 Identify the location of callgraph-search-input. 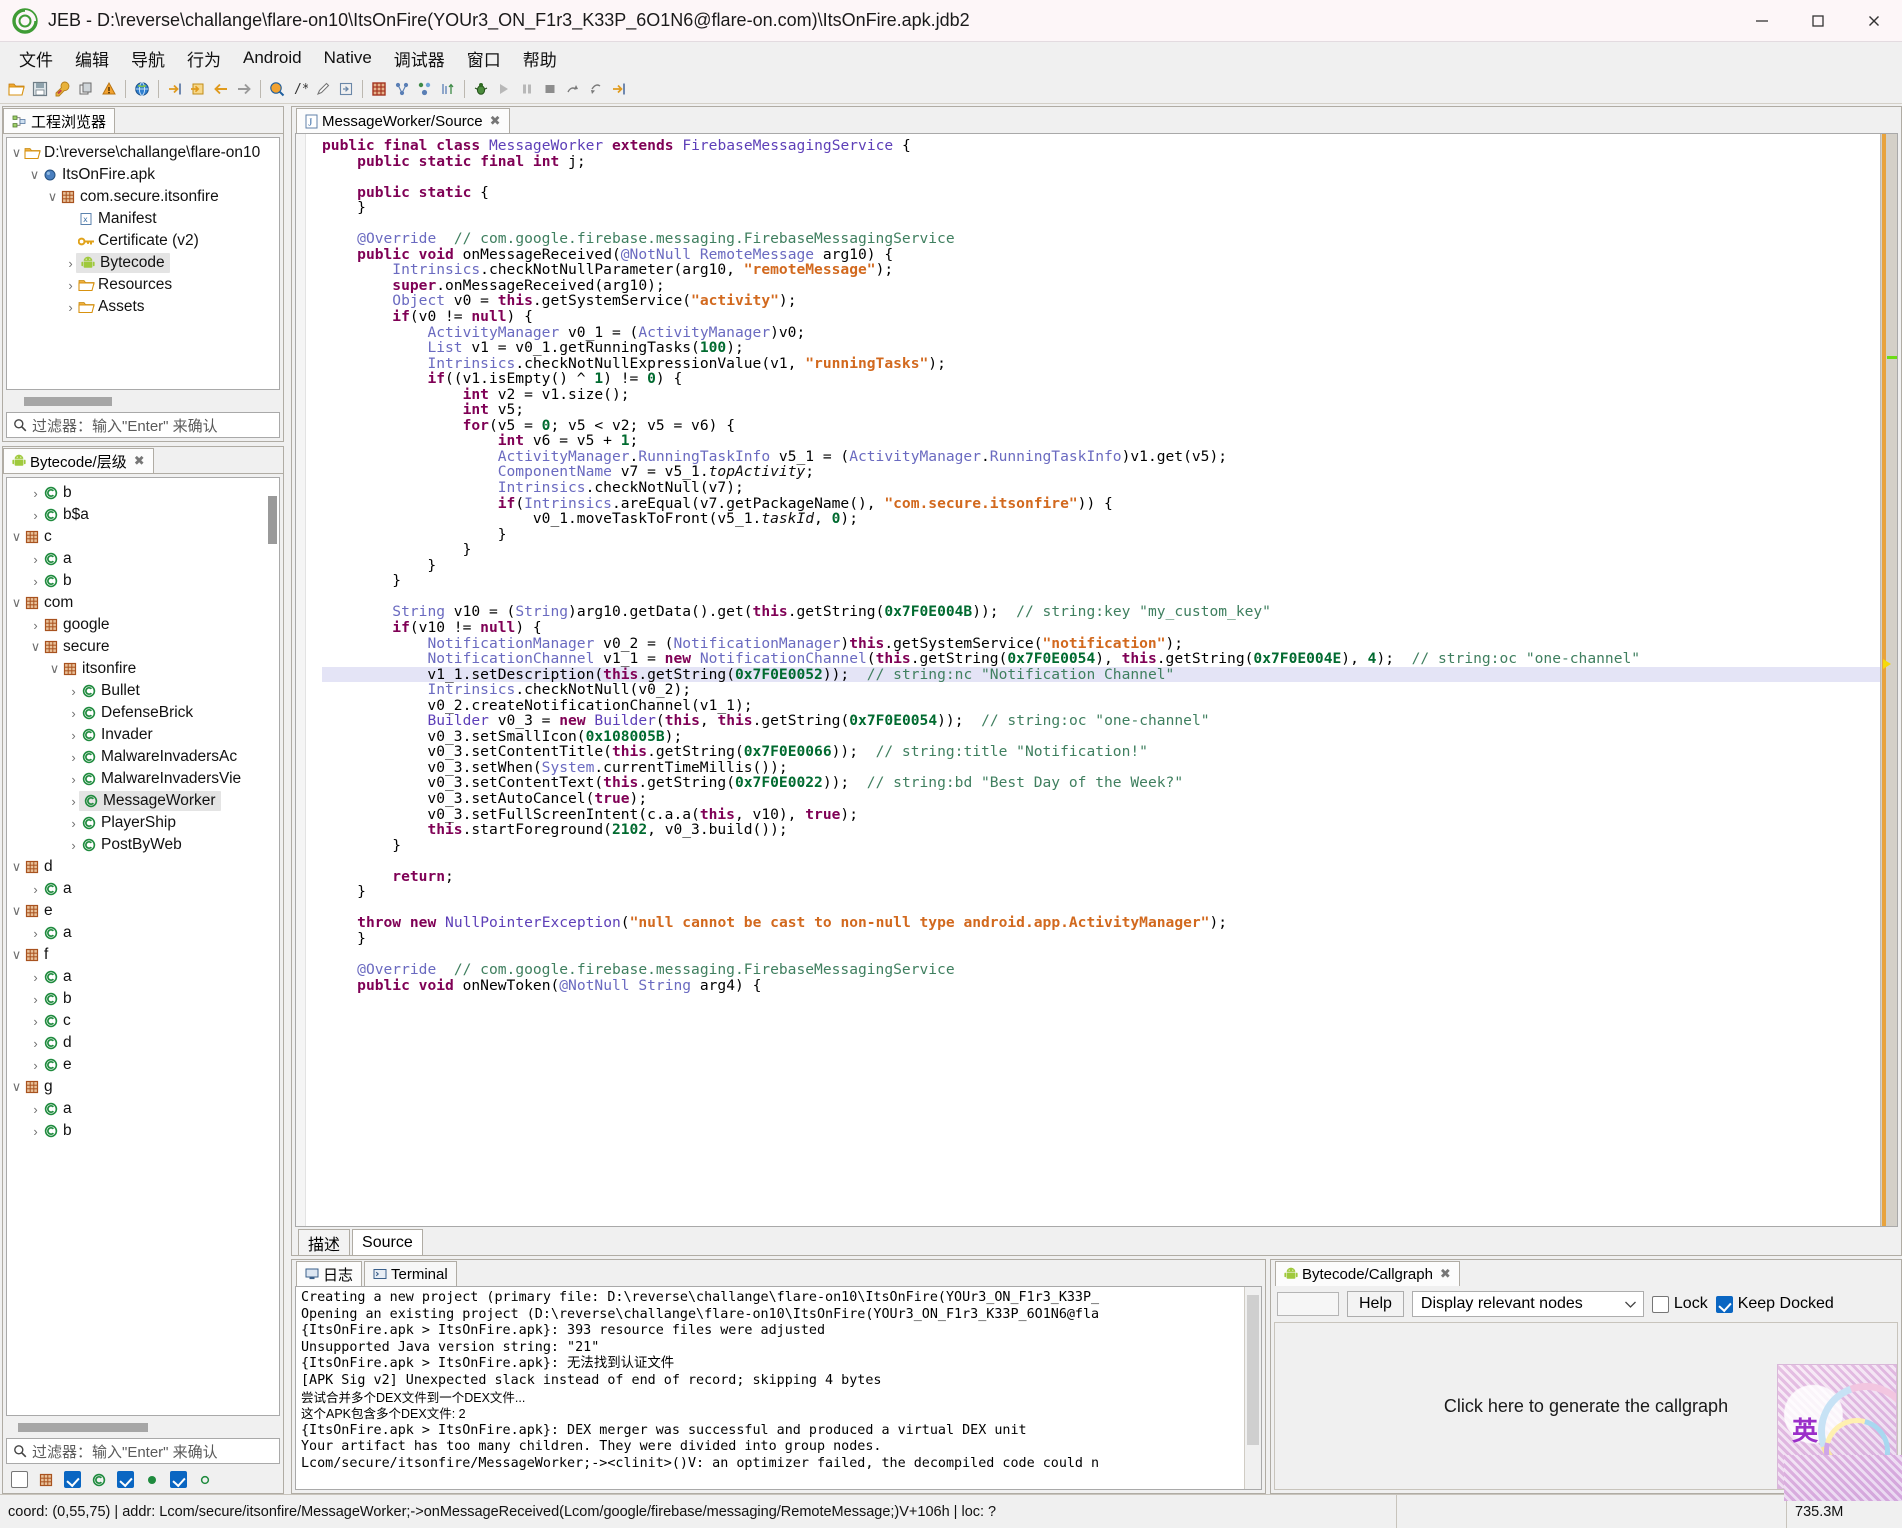
(1308, 1304).